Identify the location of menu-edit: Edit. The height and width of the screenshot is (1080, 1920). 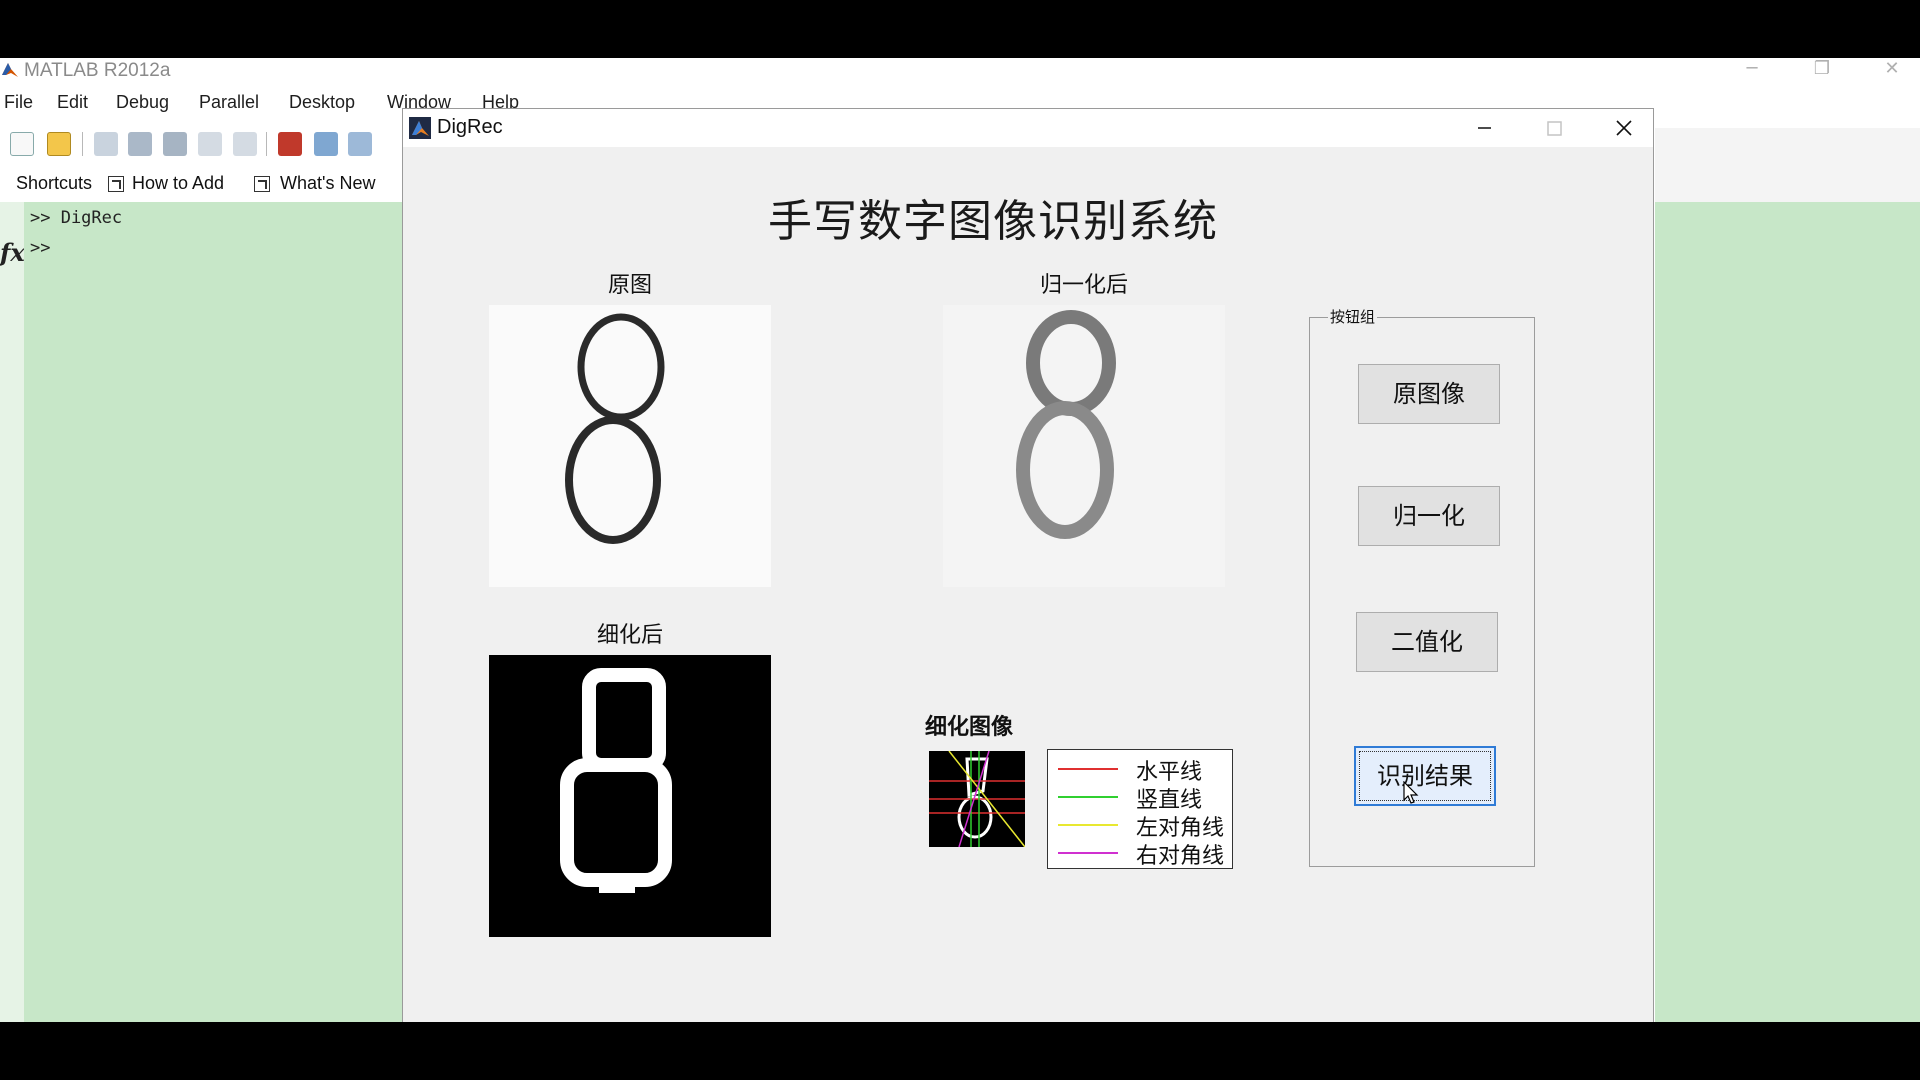
(72, 102).